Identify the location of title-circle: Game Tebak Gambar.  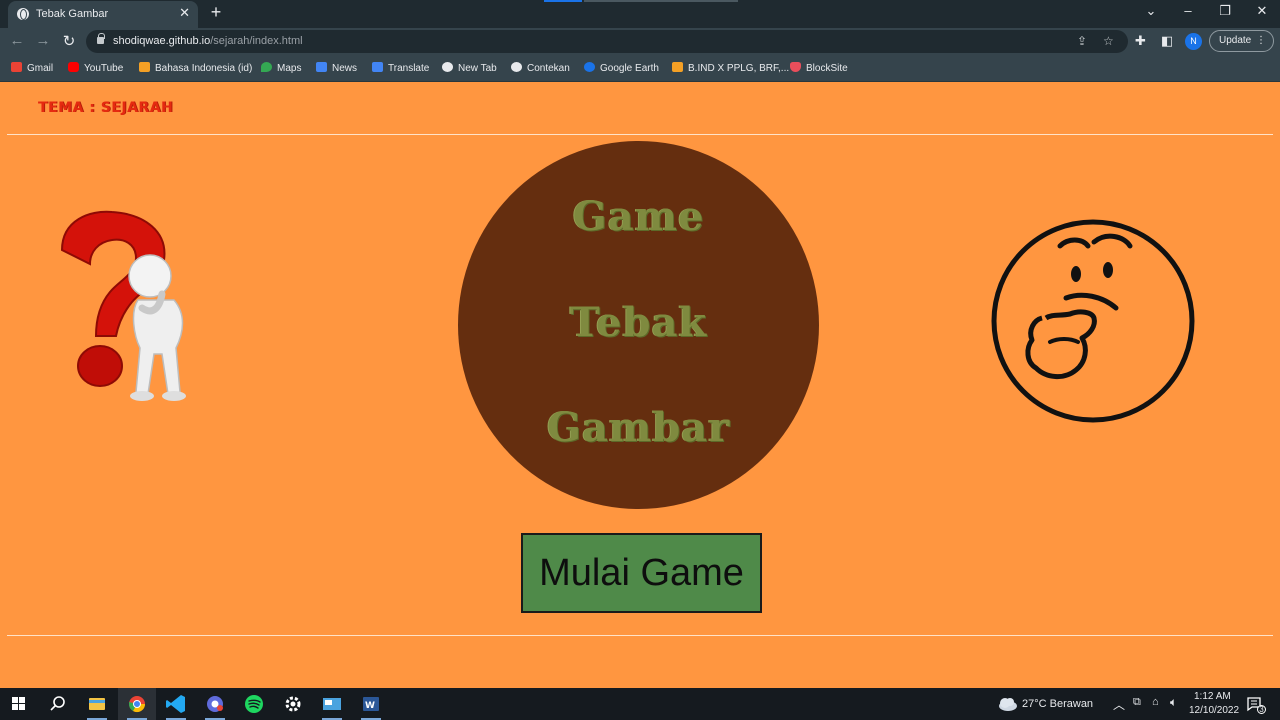
(638, 325).